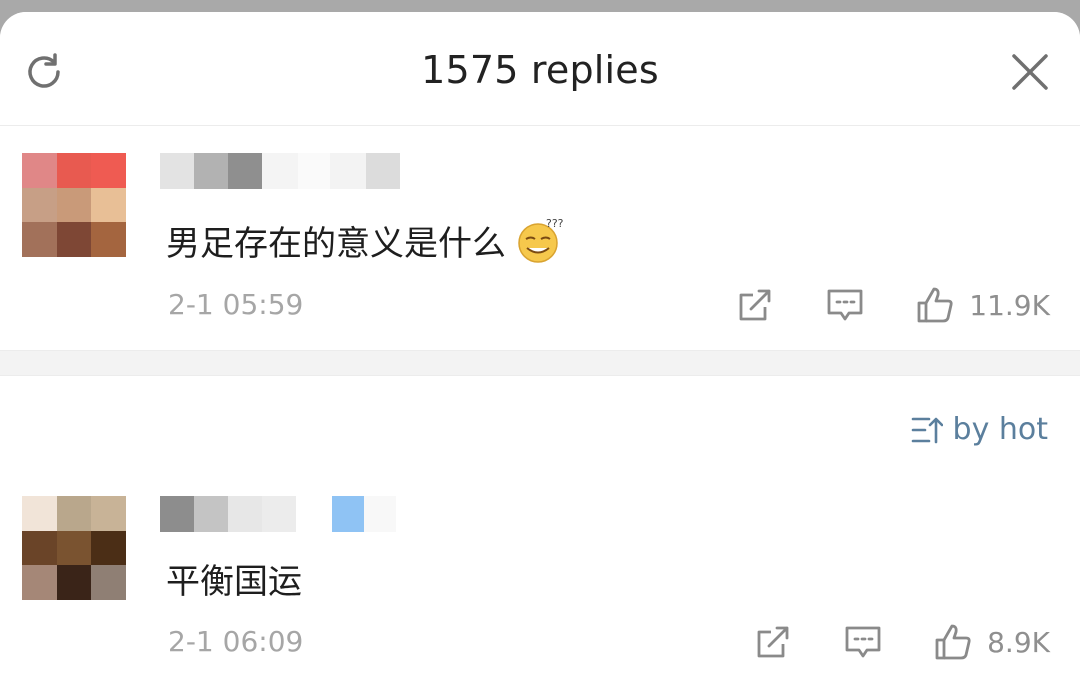  I want to click on comment-timestamp: 2-1 06:09, so click(236, 641).